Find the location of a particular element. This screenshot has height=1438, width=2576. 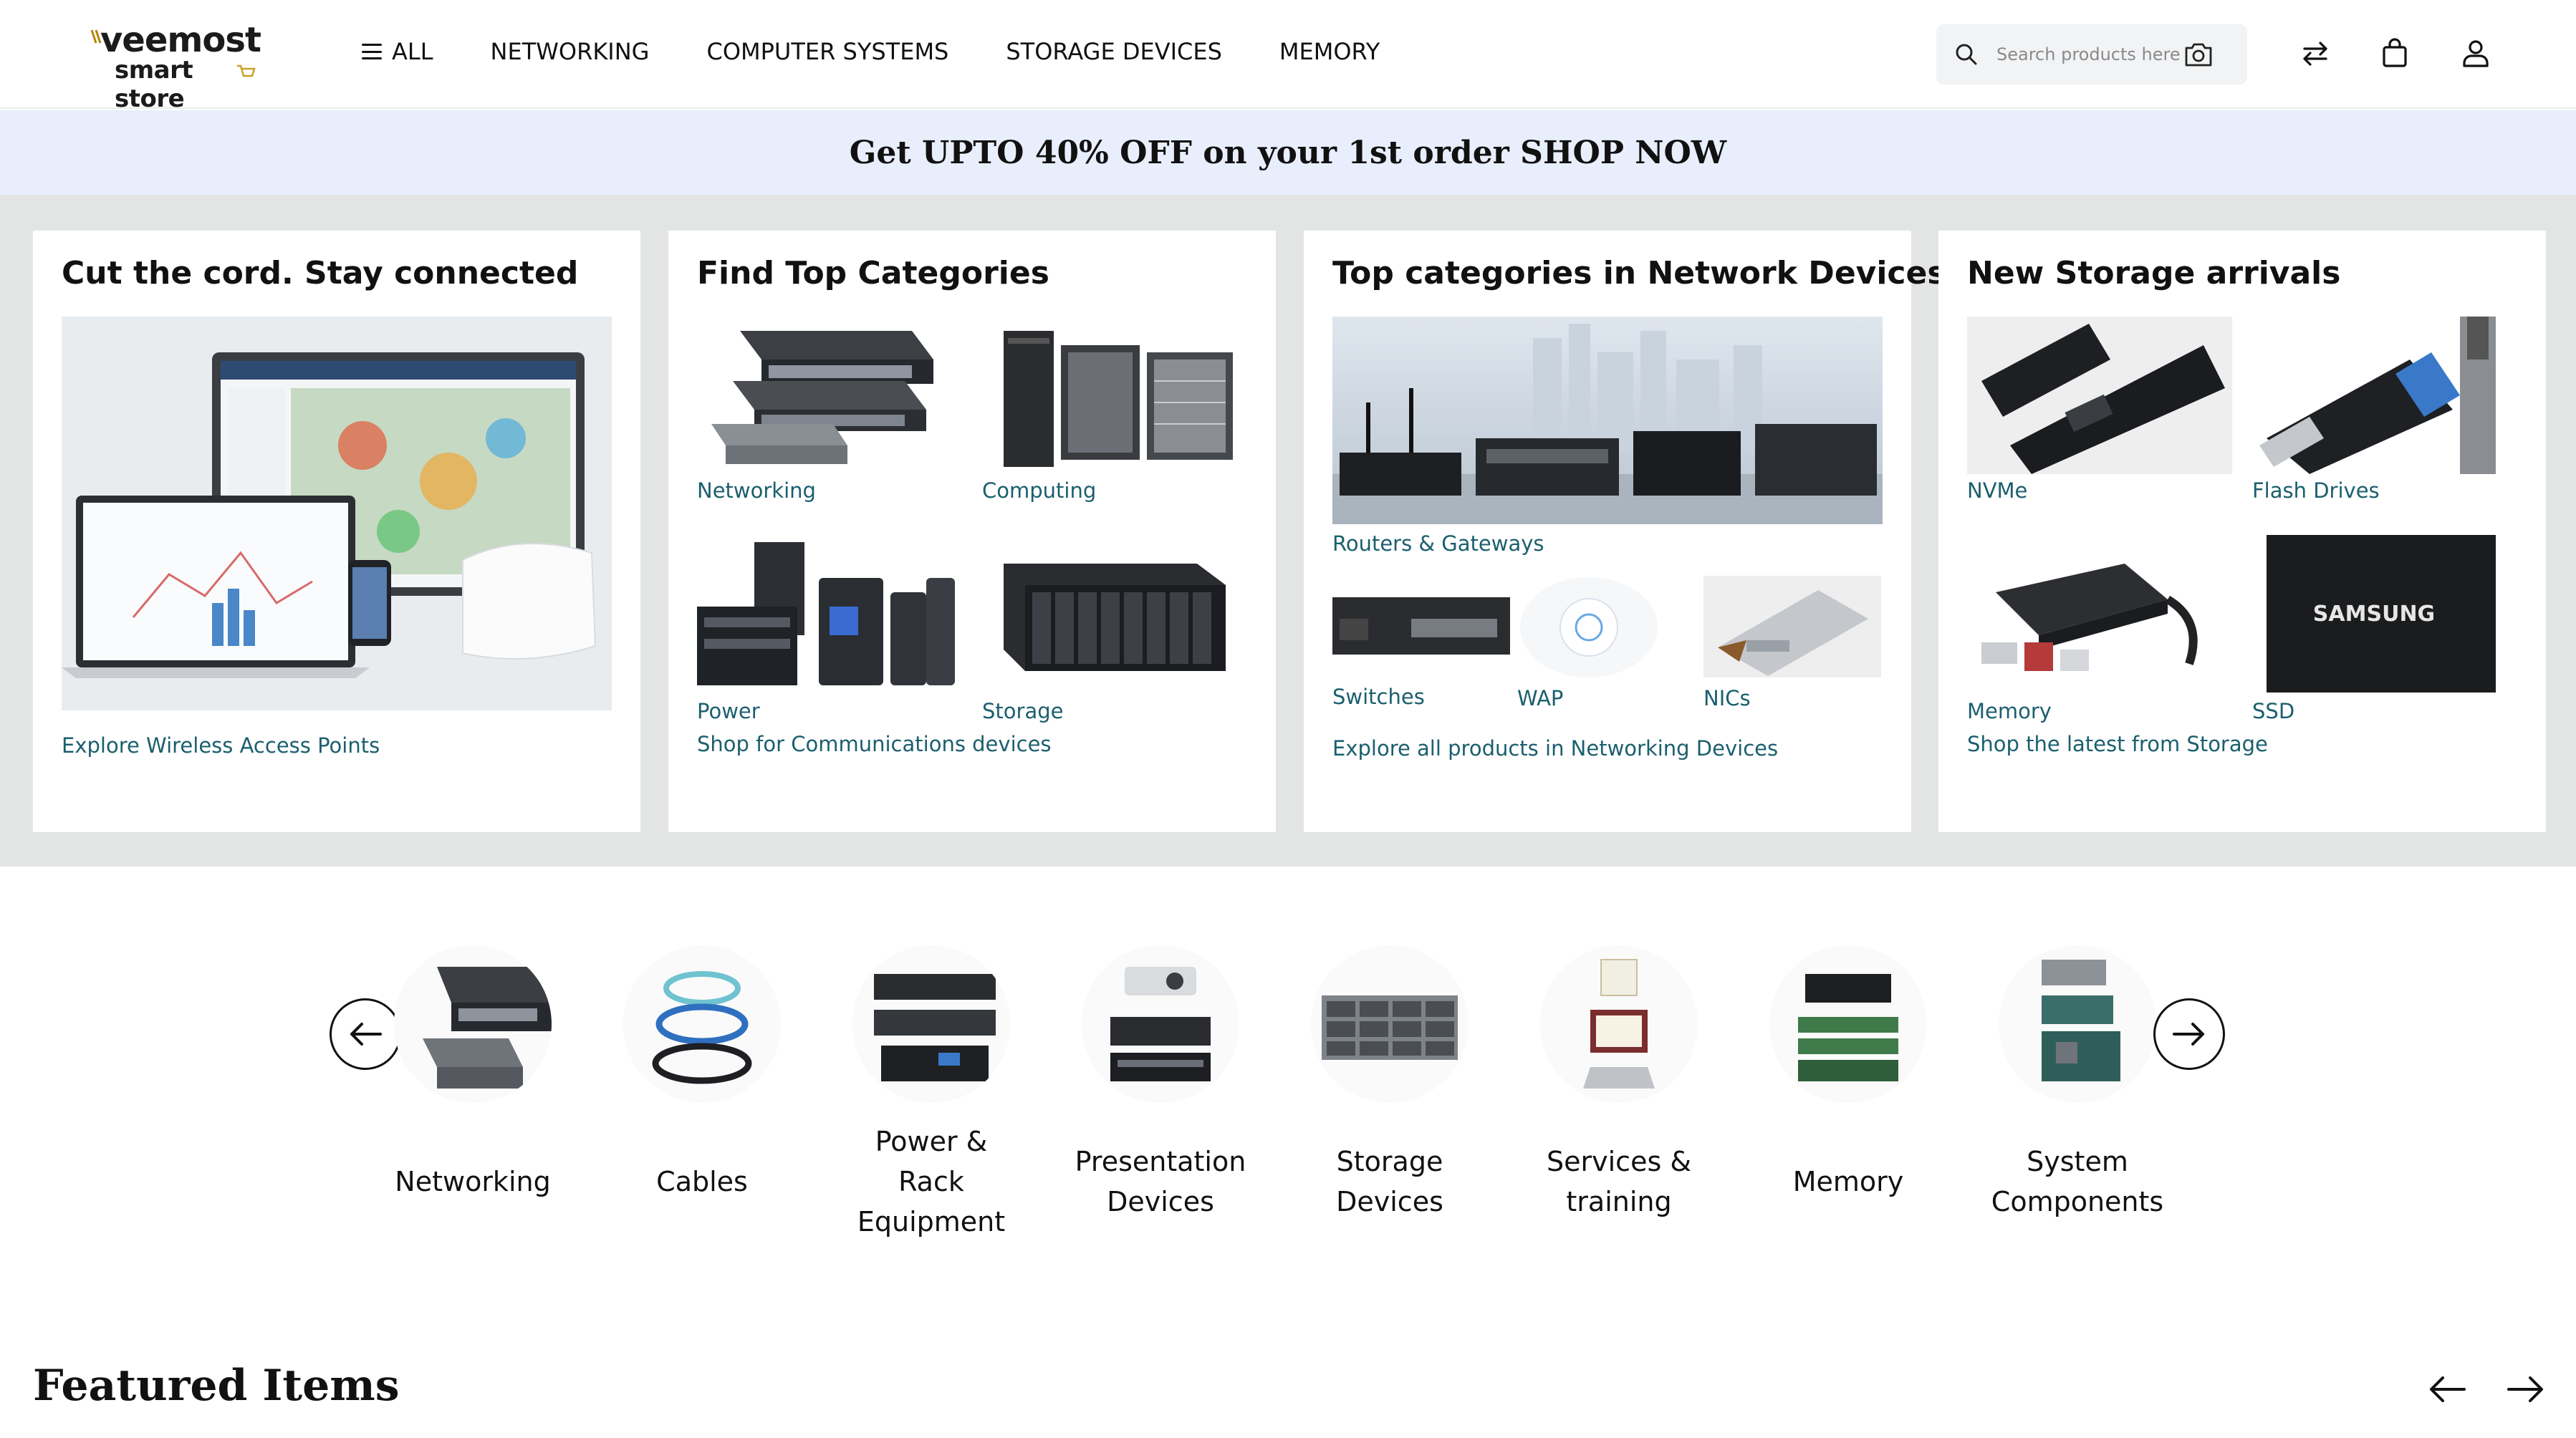

wireless-illustration is located at coordinates (337, 513).